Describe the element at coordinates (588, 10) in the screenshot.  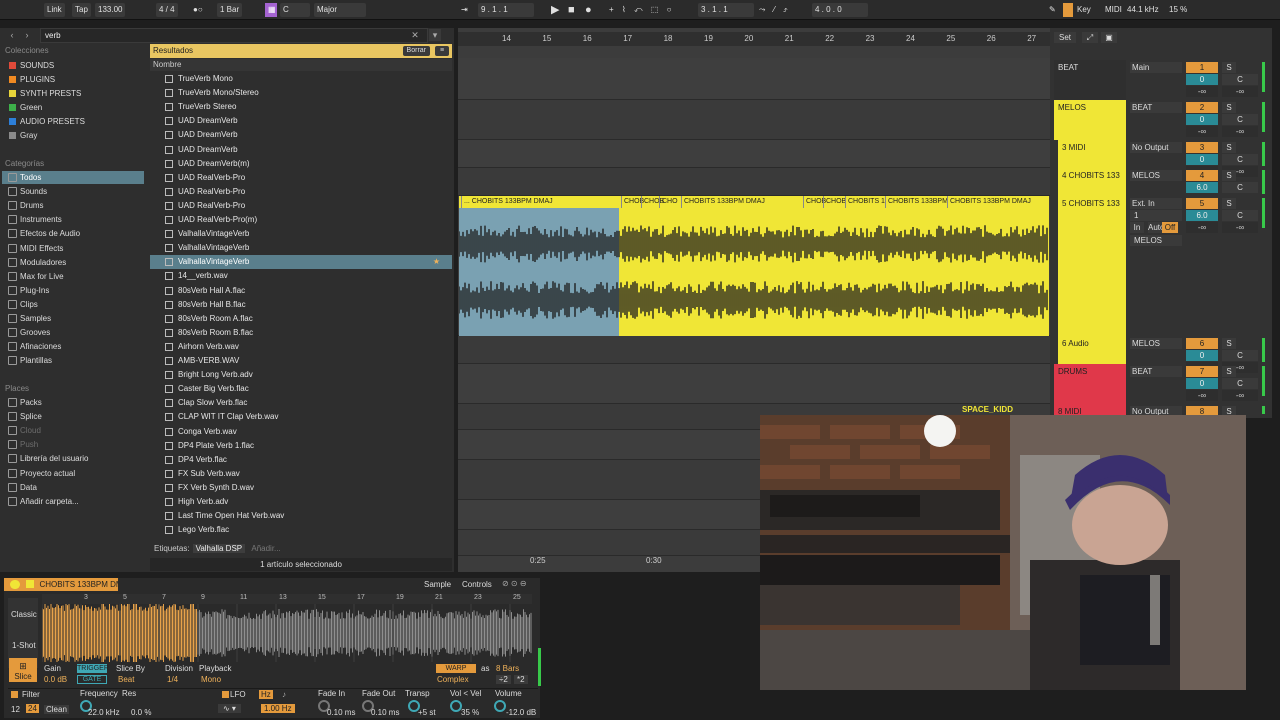
I see `record-icon: ●` at that location.